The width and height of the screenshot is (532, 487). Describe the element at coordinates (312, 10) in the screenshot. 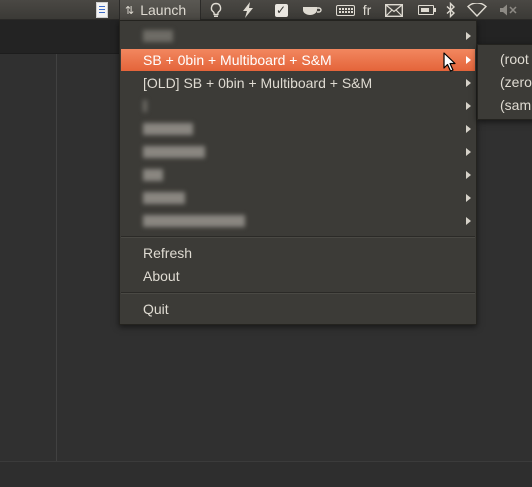

I see `coffee-cup-icon` at that location.